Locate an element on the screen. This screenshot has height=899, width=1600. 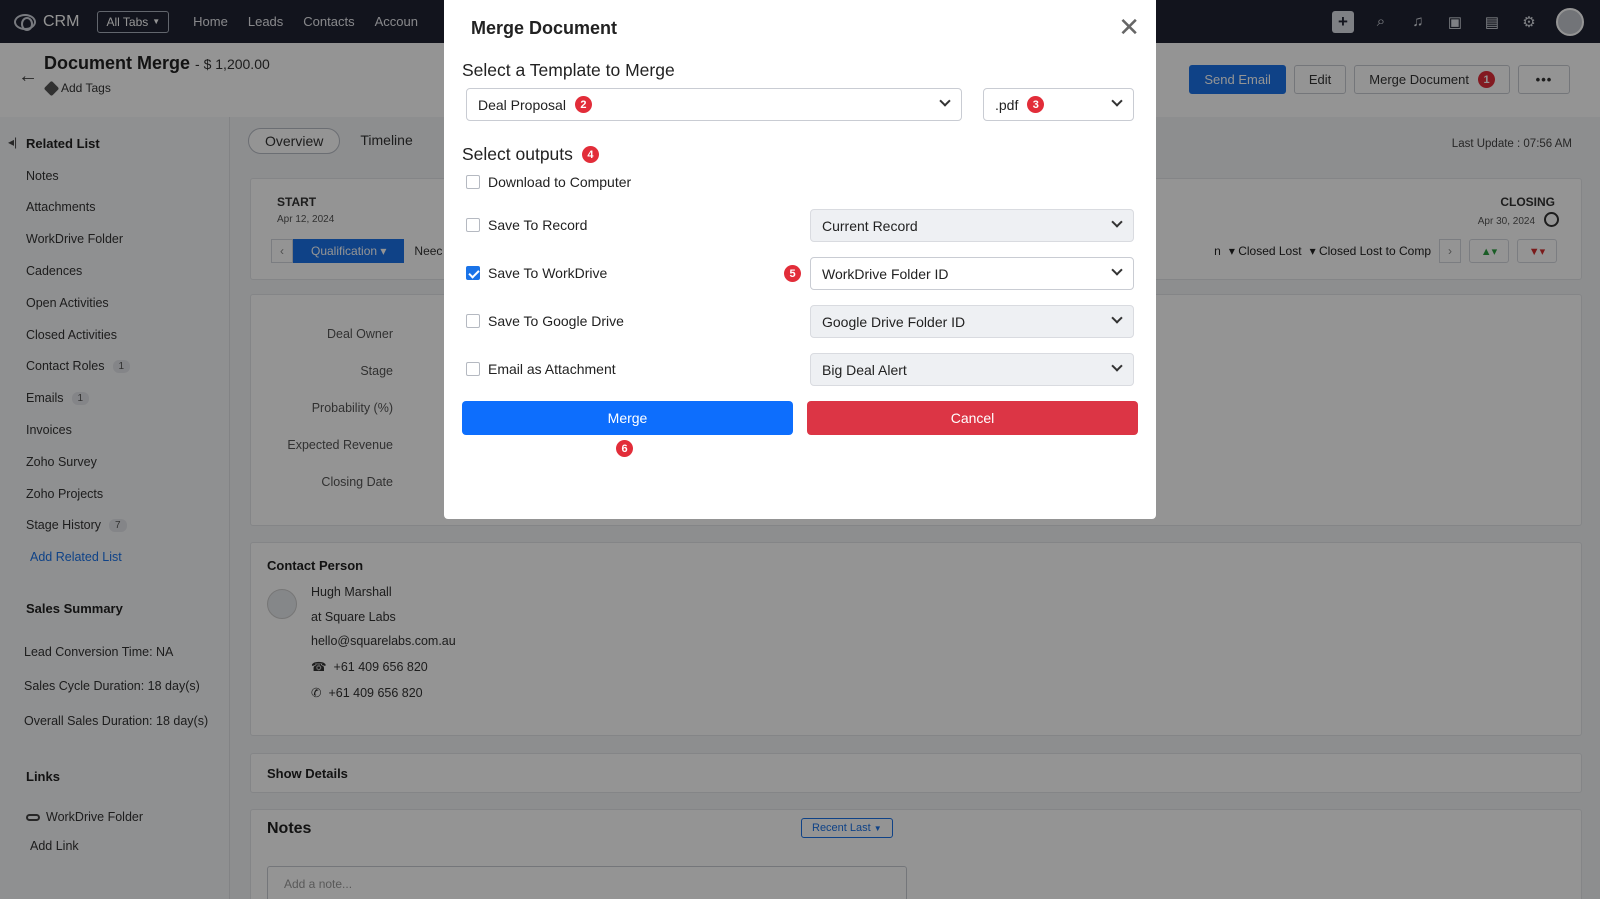
step-badge-3: 3 is located at coordinates (1036, 104).